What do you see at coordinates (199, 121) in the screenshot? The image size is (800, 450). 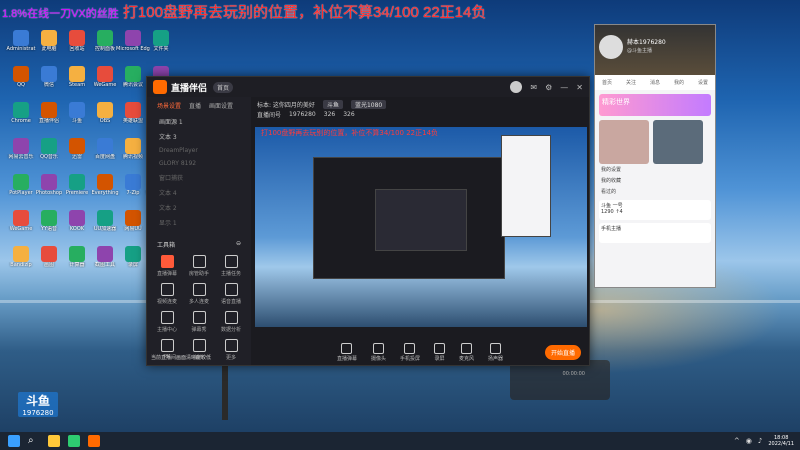 I see `scene-item: 画面源 1` at bounding box center [199, 121].